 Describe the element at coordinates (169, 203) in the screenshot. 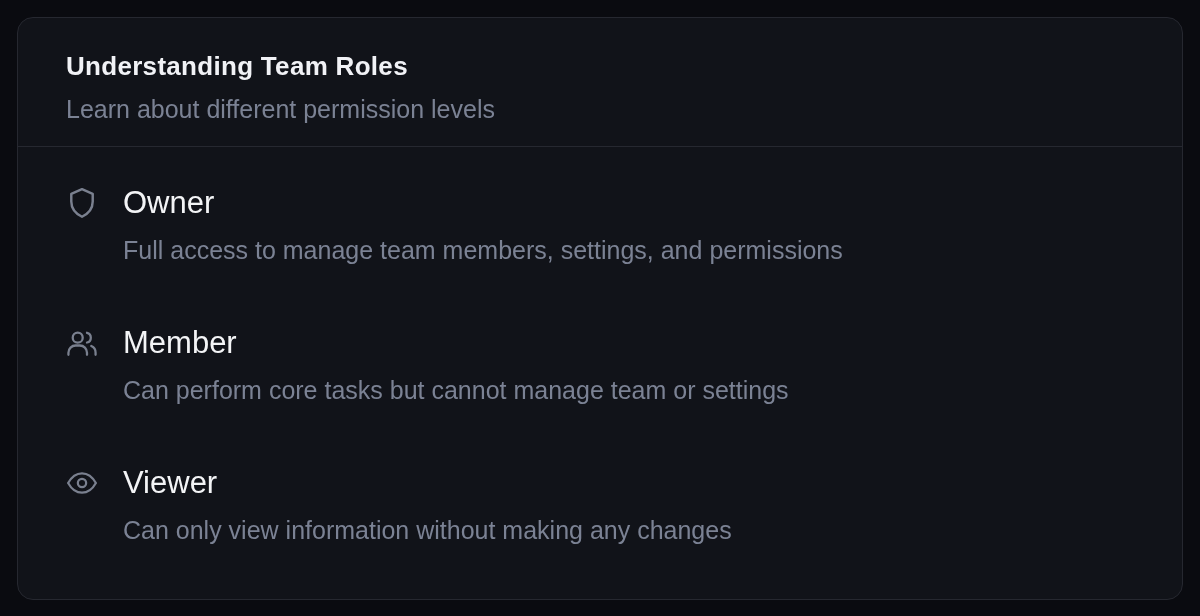

I see `role-name: Owner` at that location.